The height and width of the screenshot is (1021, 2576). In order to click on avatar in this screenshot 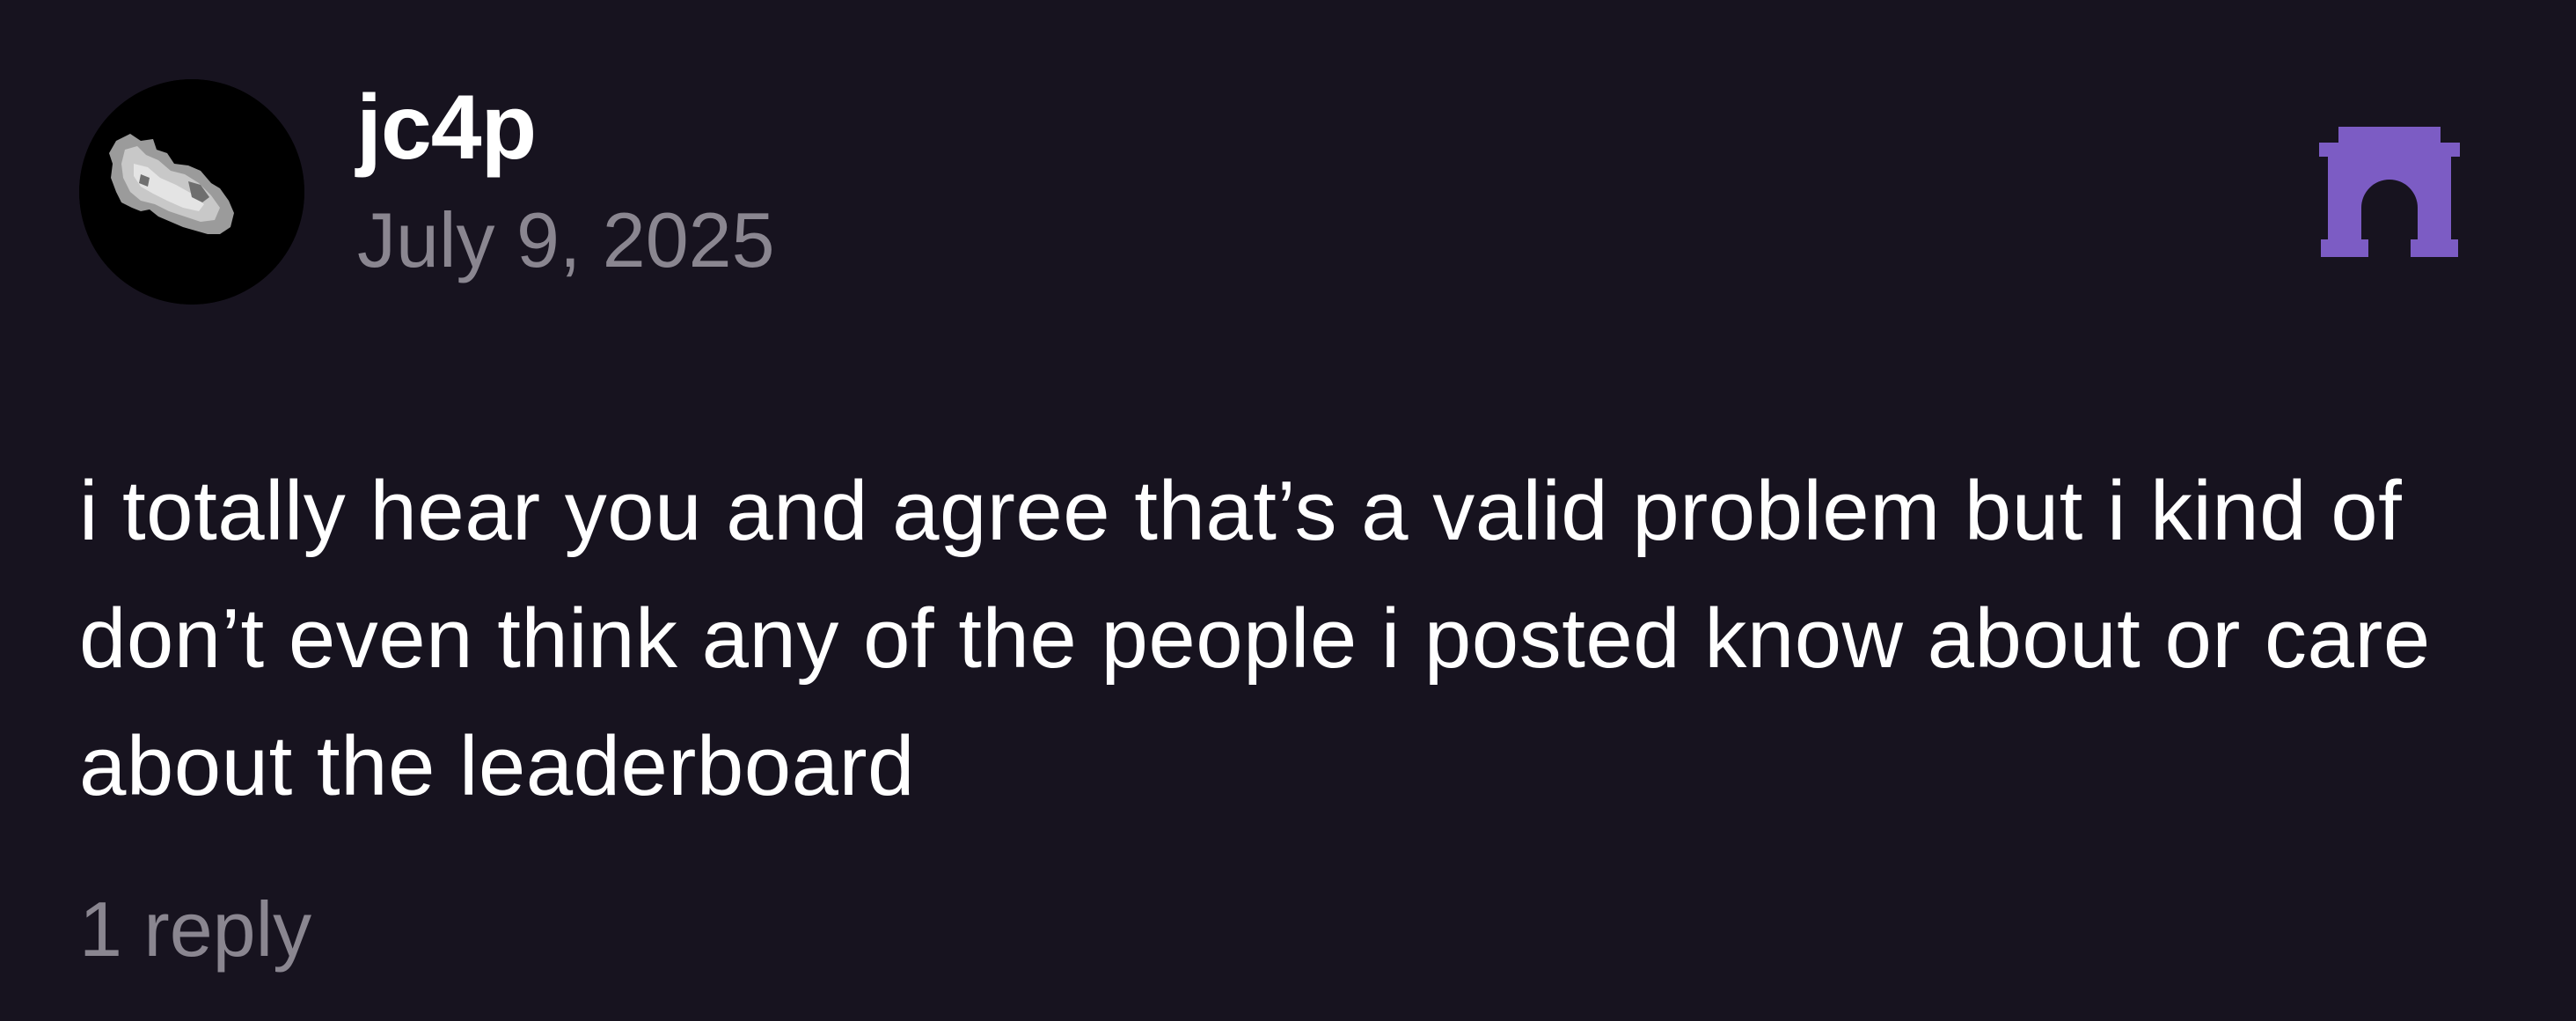, I will do `click(191, 192)`.